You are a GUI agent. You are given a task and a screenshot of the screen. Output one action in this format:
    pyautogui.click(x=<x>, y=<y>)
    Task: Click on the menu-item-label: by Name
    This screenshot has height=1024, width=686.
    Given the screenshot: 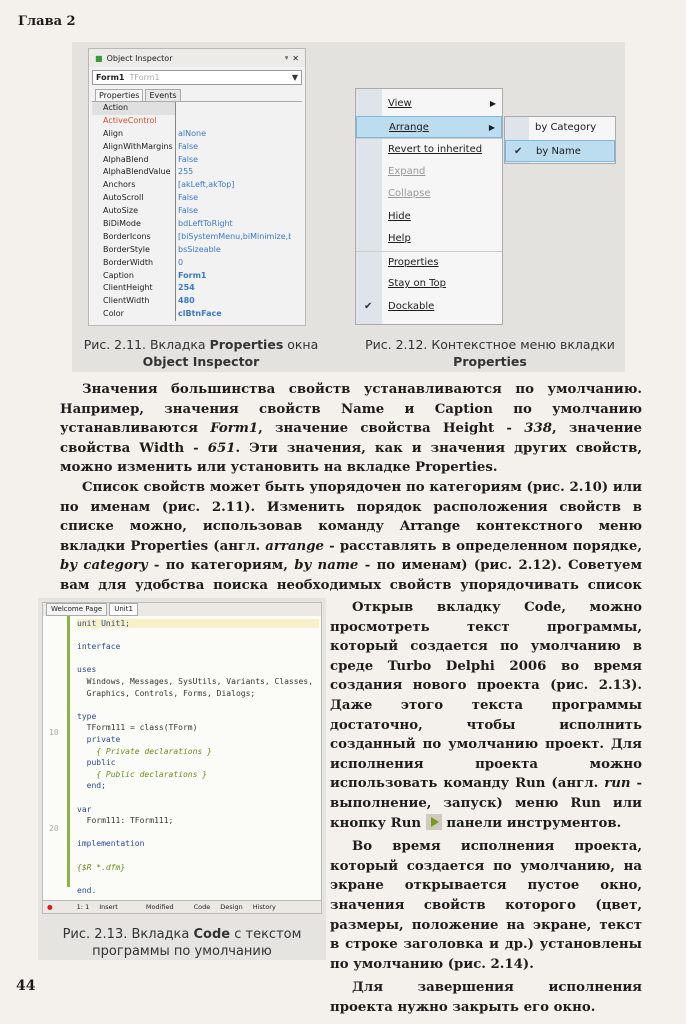 What is the action you would take?
    pyautogui.click(x=558, y=151)
    